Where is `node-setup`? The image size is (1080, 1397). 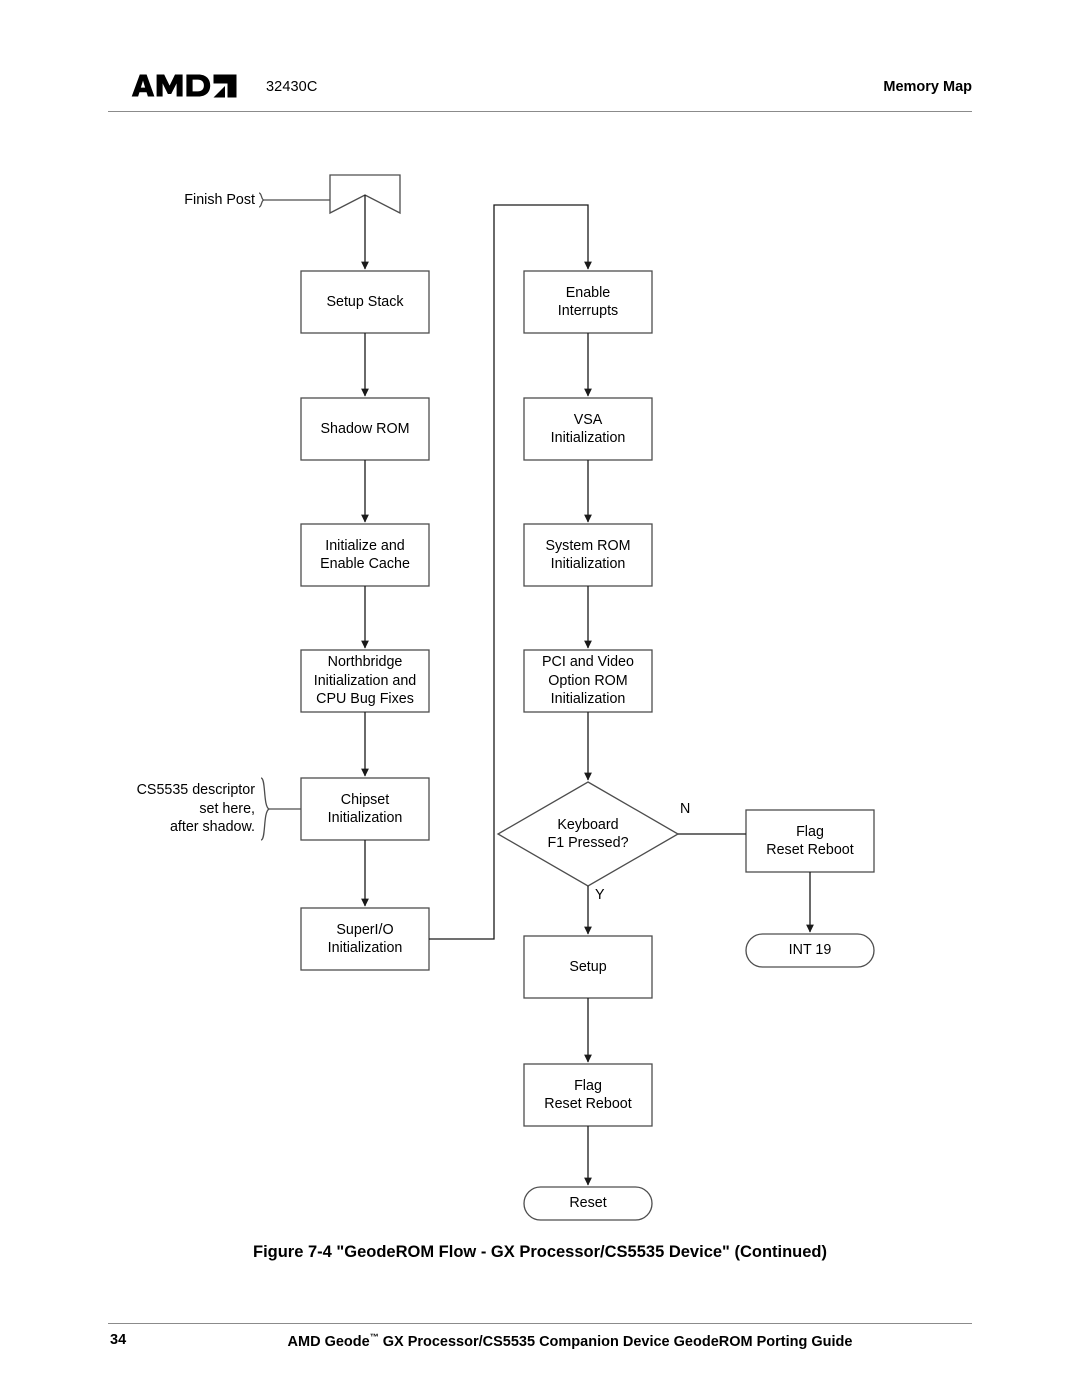 node-setup is located at coordinates (588, 967).